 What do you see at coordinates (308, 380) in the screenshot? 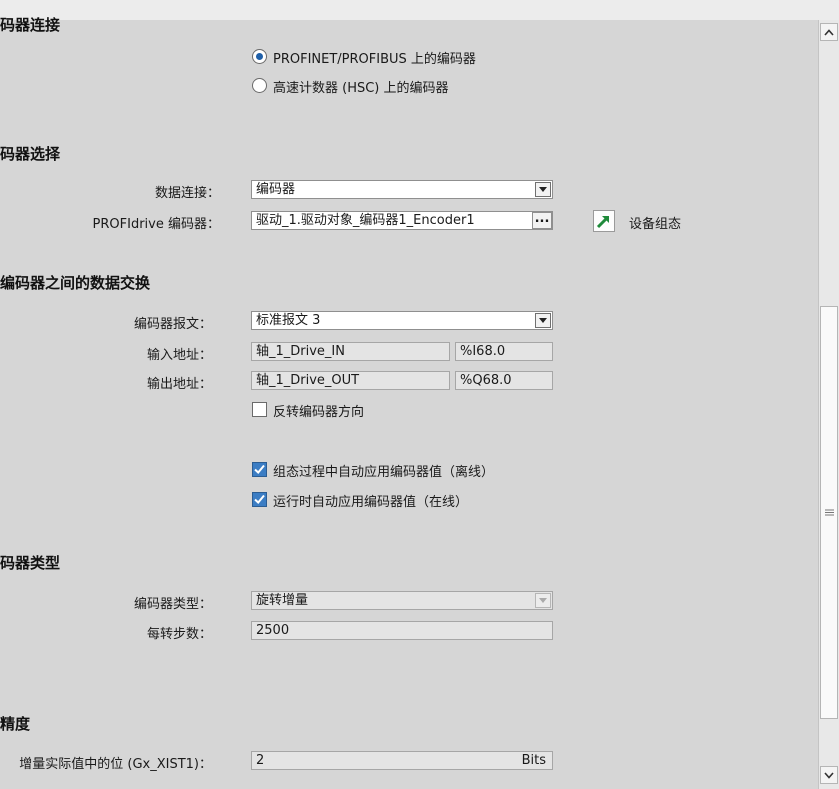
I see `output-tag-value: 轴_1_Drive_OUT` at bounding box center [308, 380].